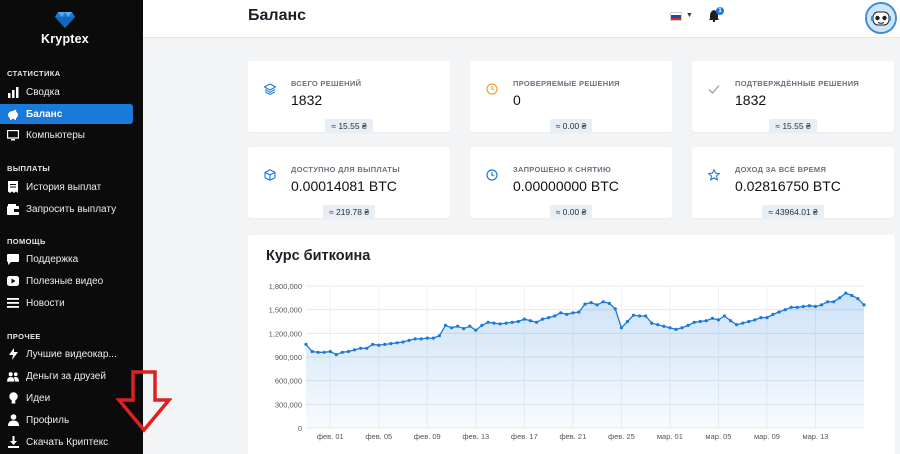 This screenshot has width=900, height=454. Describe the element at coordinates (66, 114) in the screenshot. I see `sidebar-item-balance: Баланс` at that location.